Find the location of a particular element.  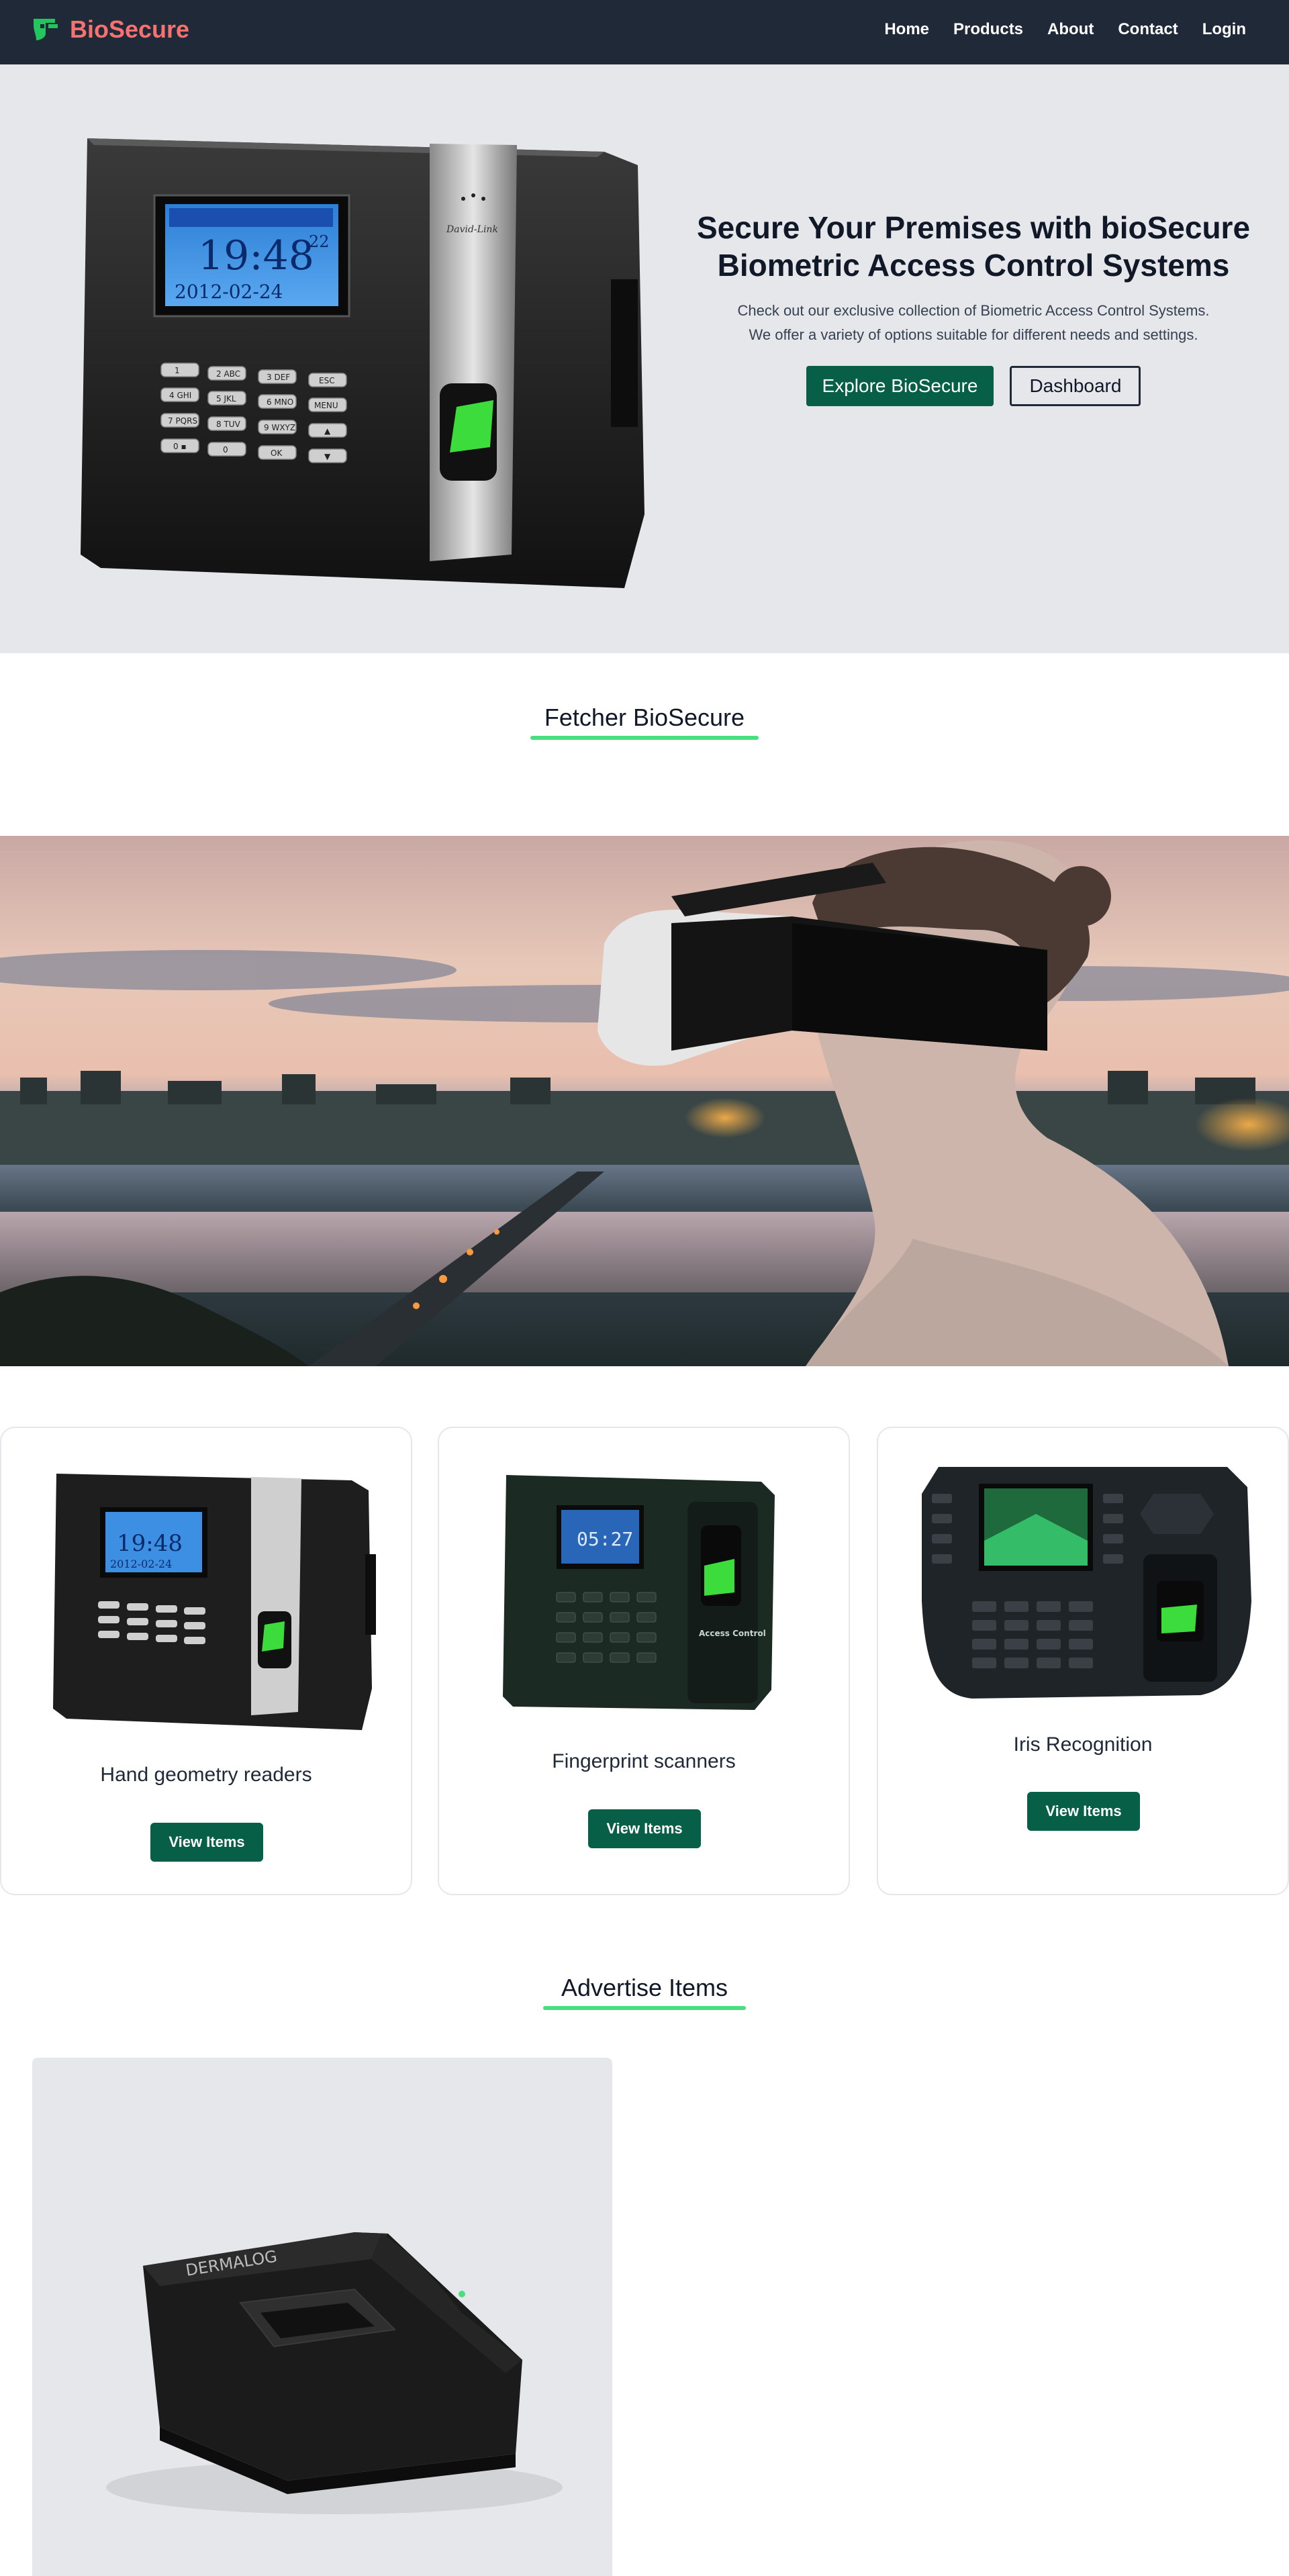

dashboard-button: Dashboard is located at coordinates (1075, 386).